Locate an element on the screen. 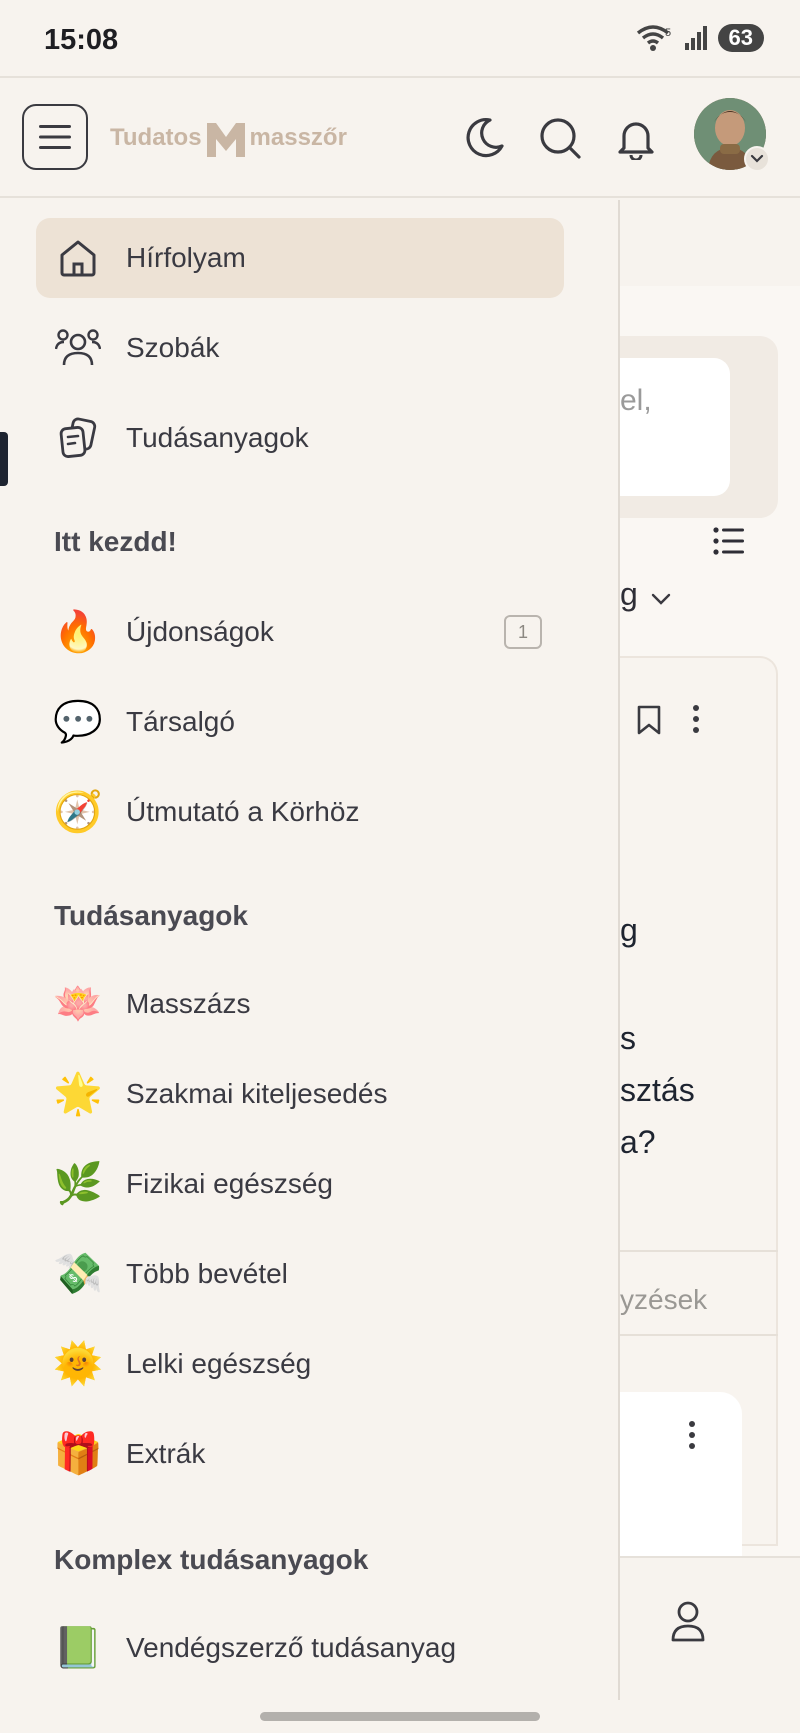 The width and height of the screenshot is (800, 1733). nav-item-bevetel: 💸 Több bevétel is located at coordinates (300, 1274).